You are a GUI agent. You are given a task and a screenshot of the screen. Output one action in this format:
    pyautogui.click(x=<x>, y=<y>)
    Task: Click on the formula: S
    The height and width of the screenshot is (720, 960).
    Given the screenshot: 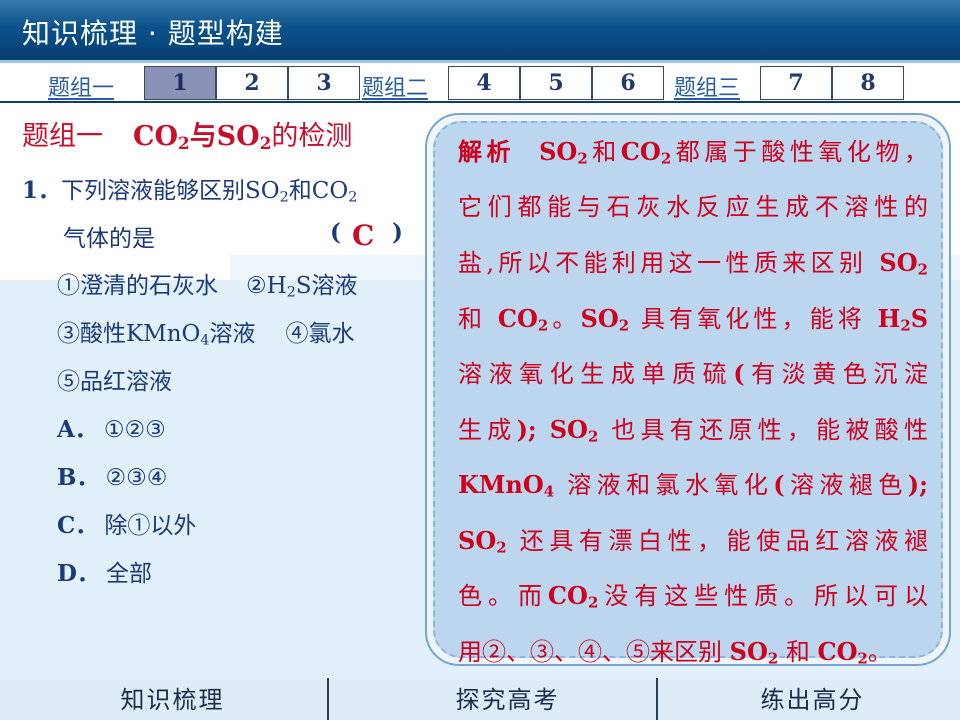 What is the action you would take?
    pyautogui.click(x=919, y=318)
    